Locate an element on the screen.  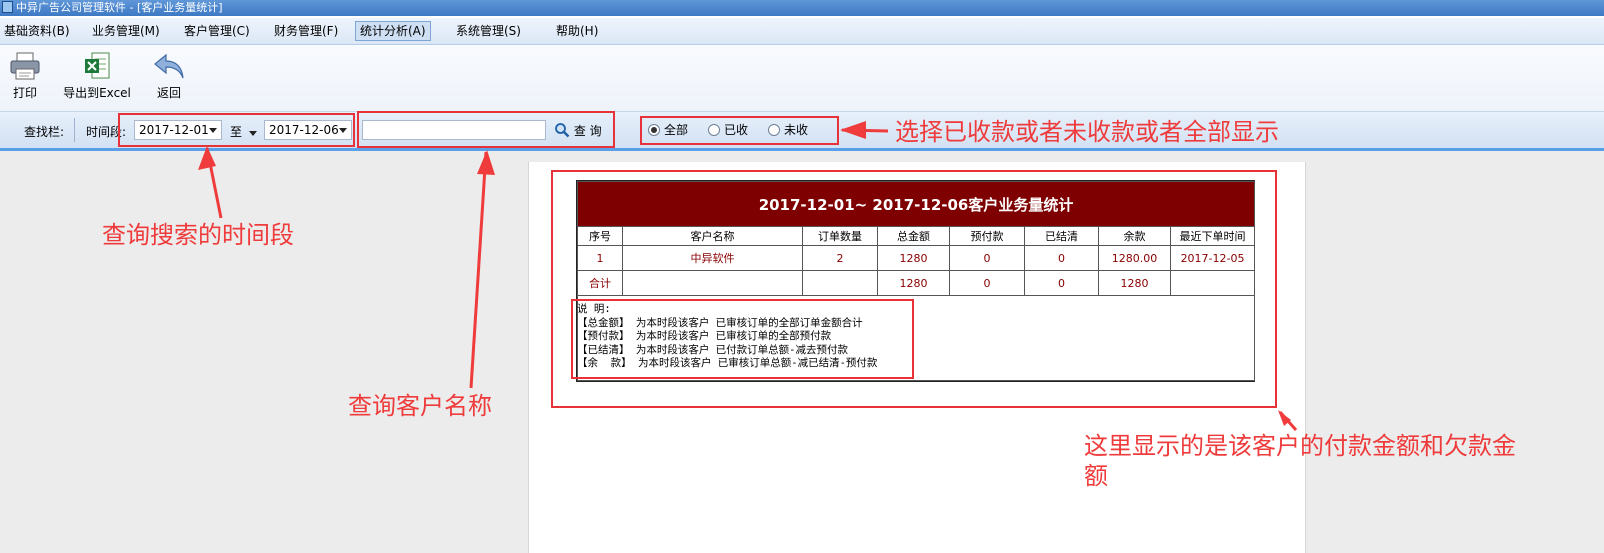
annotation-report: 这里显示的是该客户的付款金额和欠款金 额 is located at coordinates (1300, 461).